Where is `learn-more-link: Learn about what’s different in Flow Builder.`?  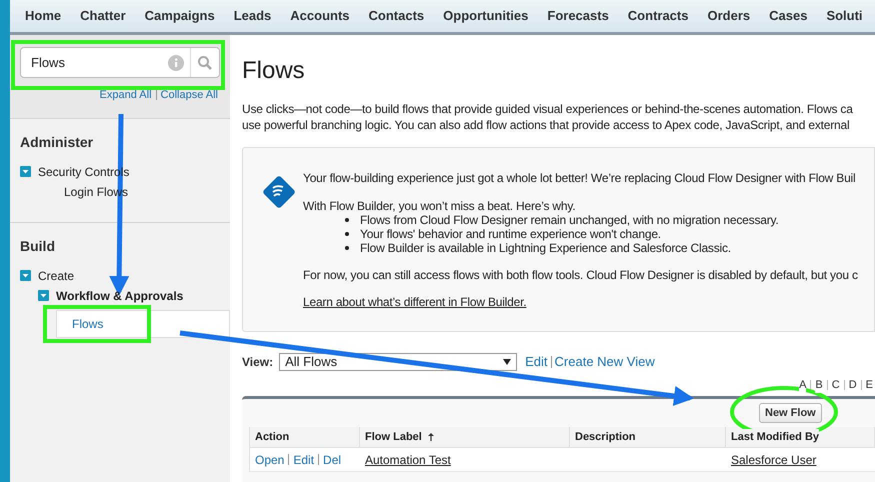 learn-more-link: Learn about what’s different in Flow Builder. is located at coordinates (414, 302).